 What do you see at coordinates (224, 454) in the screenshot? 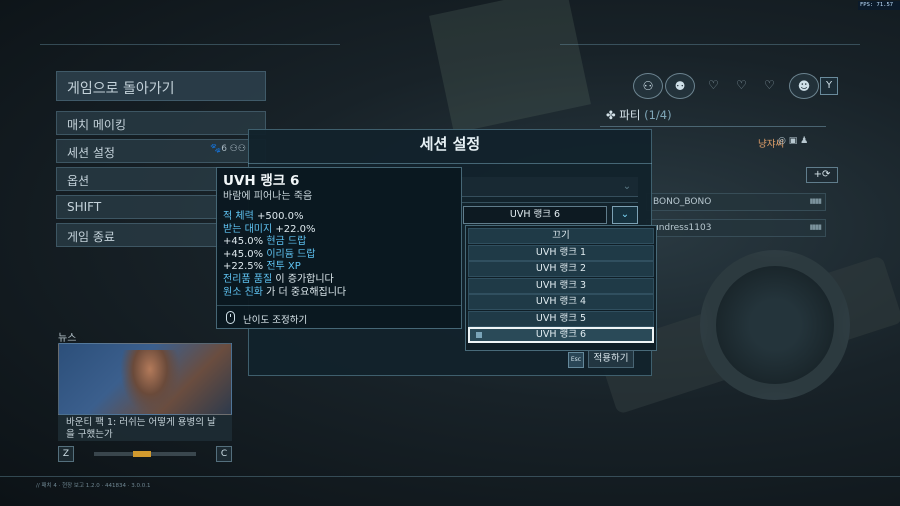
I see `news-next-key: C` at bounding box center [224, 454].